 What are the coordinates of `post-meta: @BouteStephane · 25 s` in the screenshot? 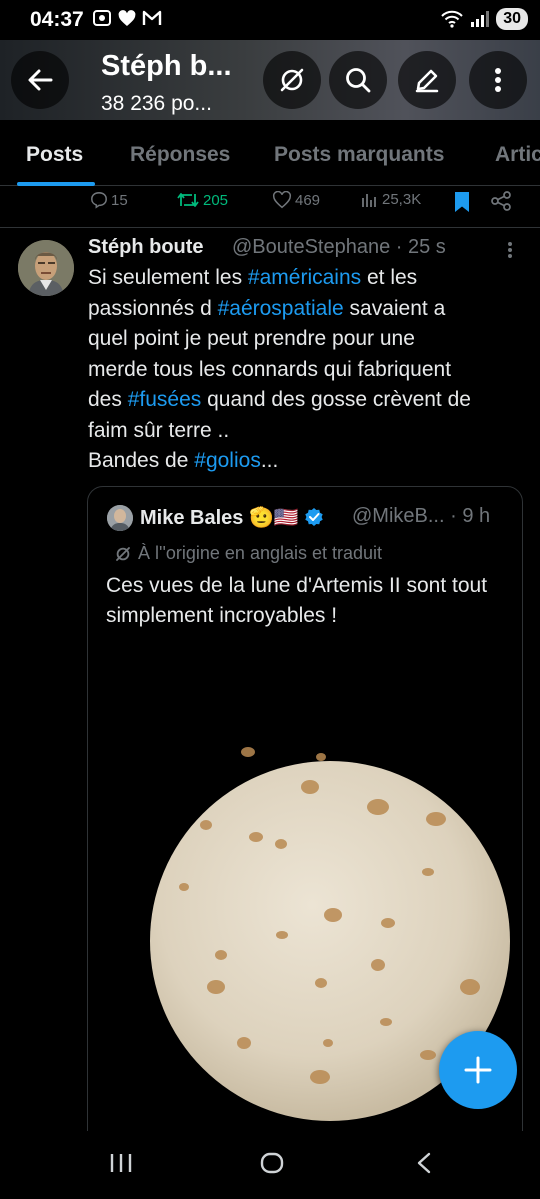 It's located at (339, 247).